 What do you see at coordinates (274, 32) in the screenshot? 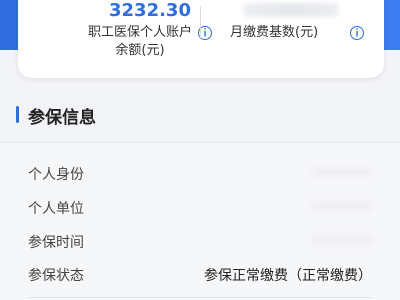
I see `monthly-base-label-text: 月缴费基数(元)` at bounding box center [274, 32].